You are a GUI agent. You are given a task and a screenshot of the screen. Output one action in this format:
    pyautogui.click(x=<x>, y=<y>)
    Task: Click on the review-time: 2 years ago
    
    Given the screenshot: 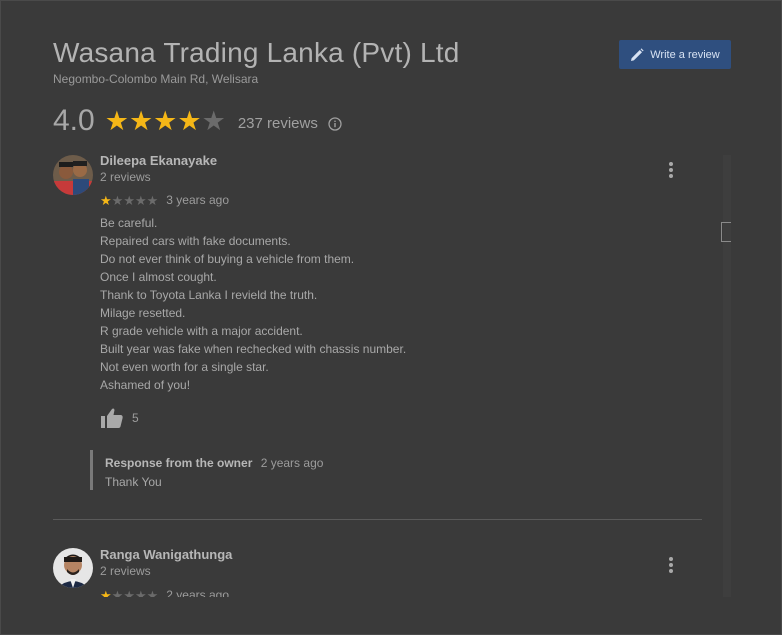 What is the action you would take?
    pyautogui.click(x=197, y=592)
    